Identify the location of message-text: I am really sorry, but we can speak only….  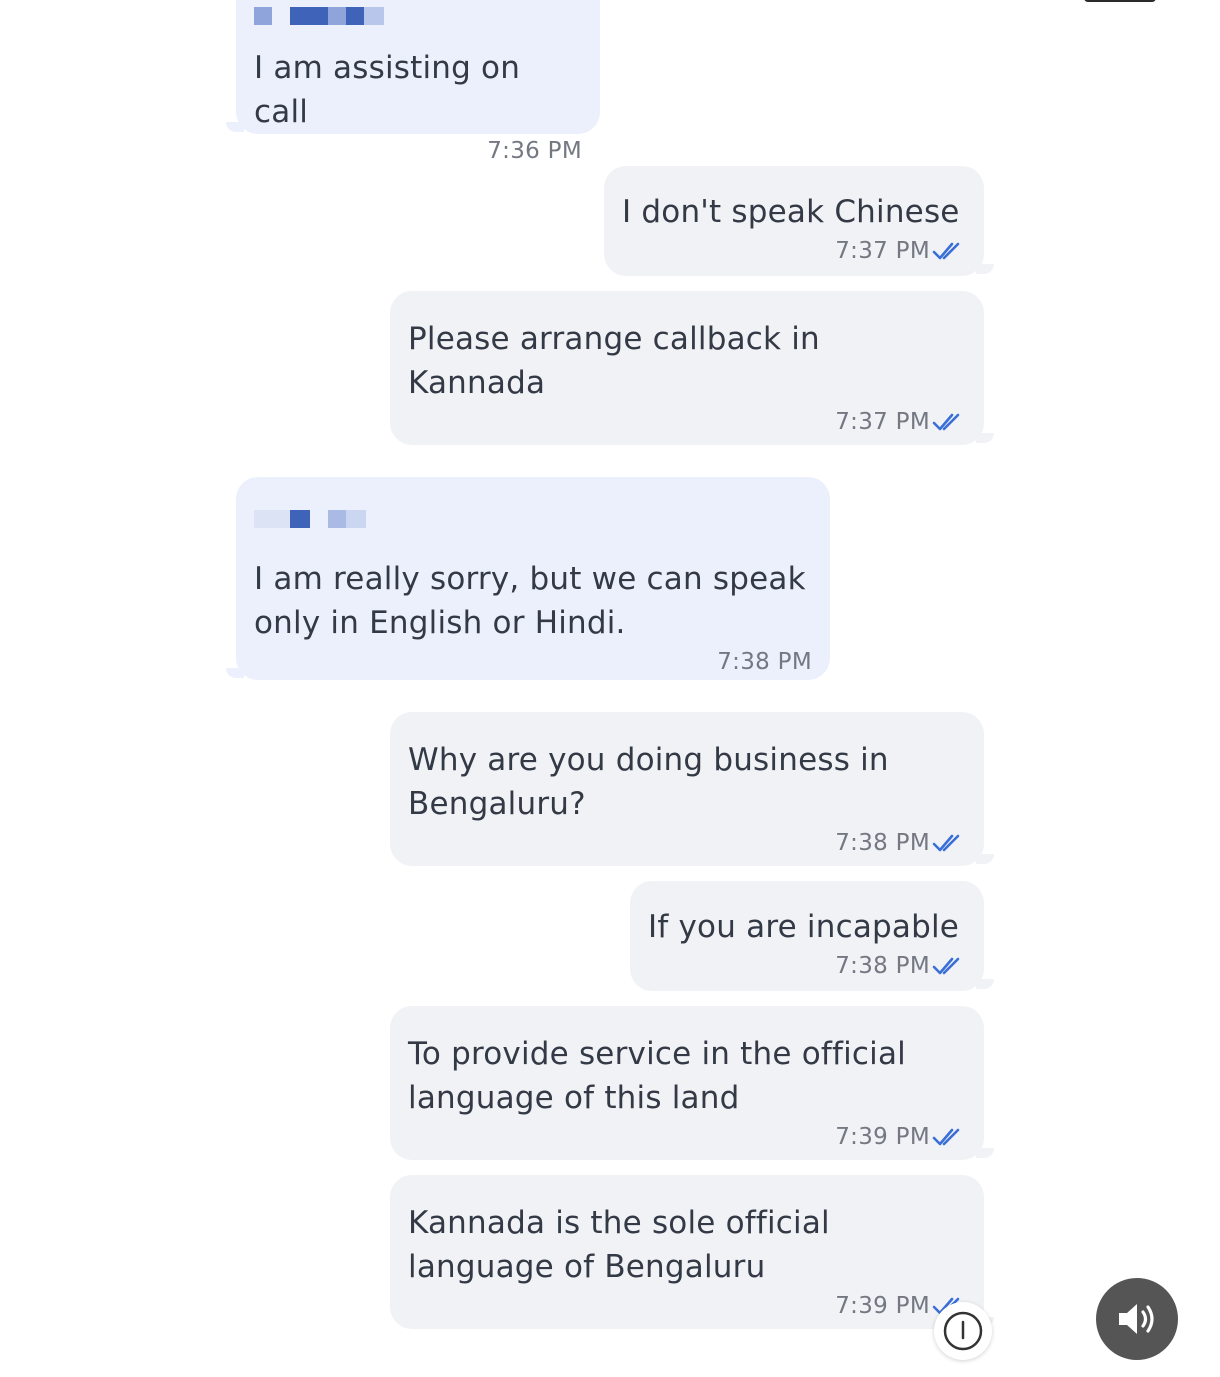
(530, 601).